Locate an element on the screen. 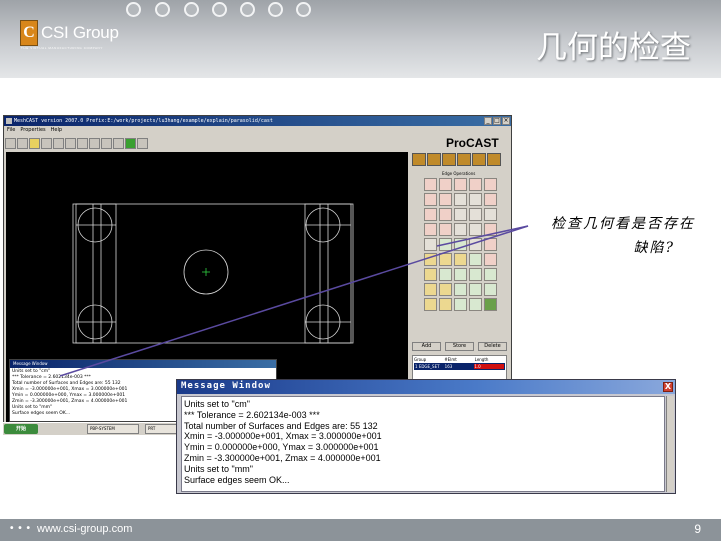 The height and width of the screenshot is (541, 721). main-toolbar is located at coordinates (85, 143).